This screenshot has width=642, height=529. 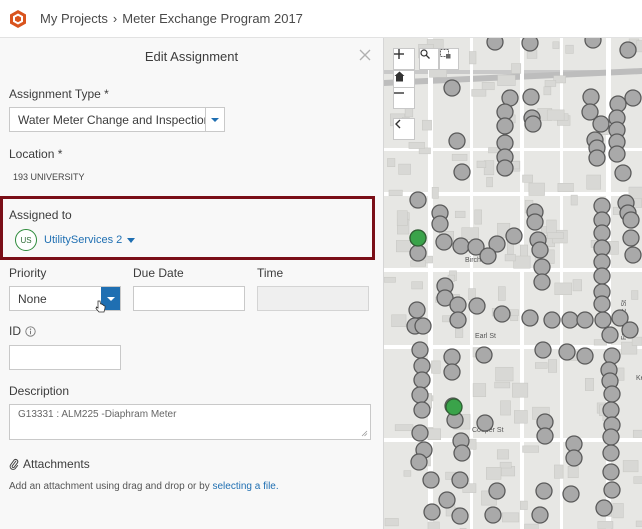 I want to click on description-textarea: G13331 : ALM225 -Diaphram Meter, so click(x=190, y=422).